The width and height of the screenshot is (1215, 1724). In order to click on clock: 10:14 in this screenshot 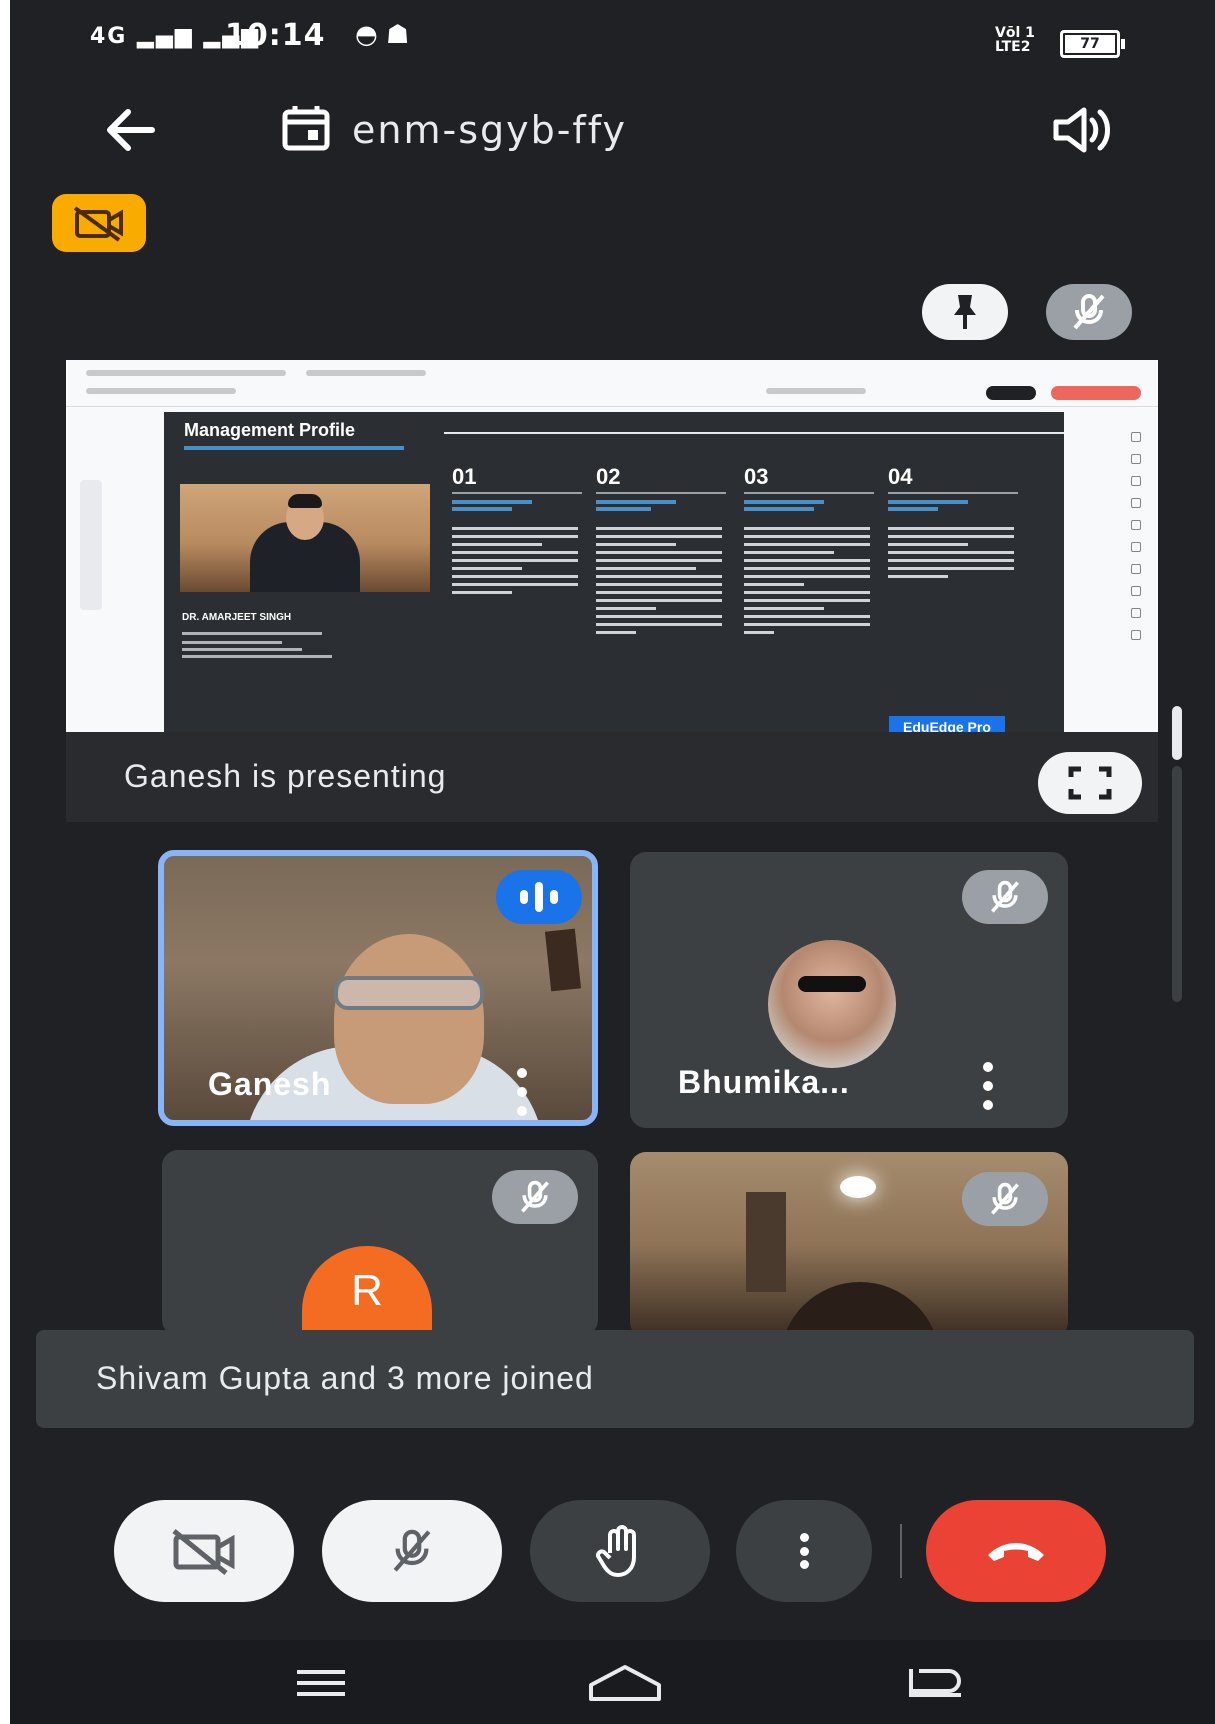, I will do `click(275, 35)`.